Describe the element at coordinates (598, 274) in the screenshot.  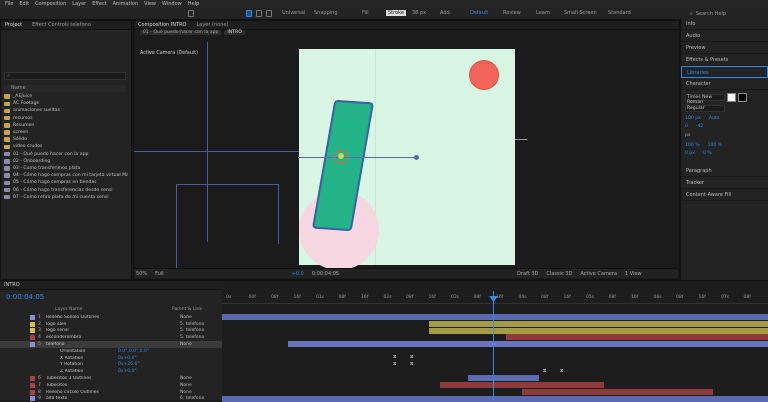
I see `camera-select: Active Camera` at that location.